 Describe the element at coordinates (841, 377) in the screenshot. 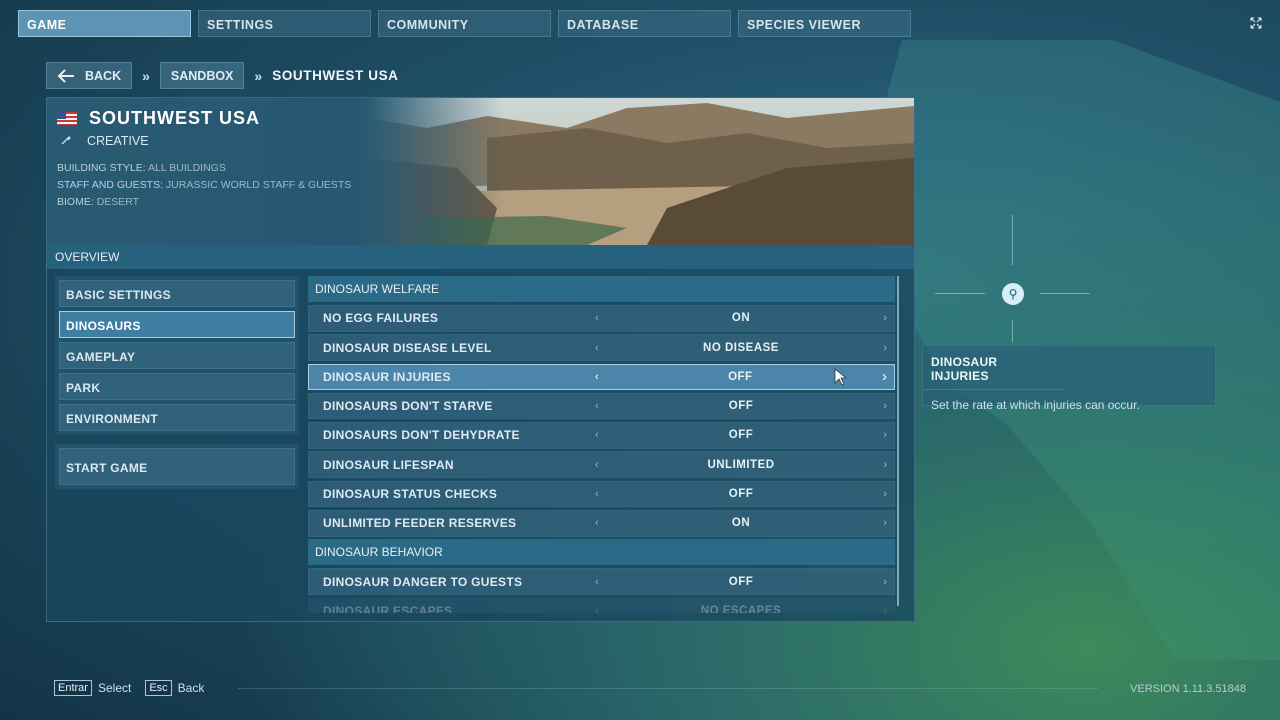

I see `mouse-cursor-icon` at that location.